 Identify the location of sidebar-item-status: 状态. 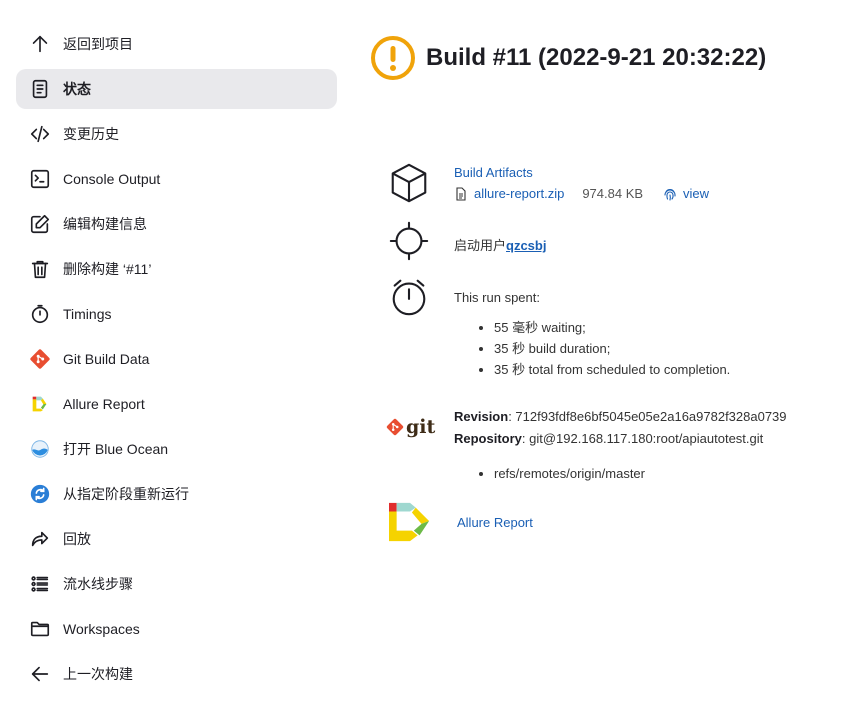
(176, 89).